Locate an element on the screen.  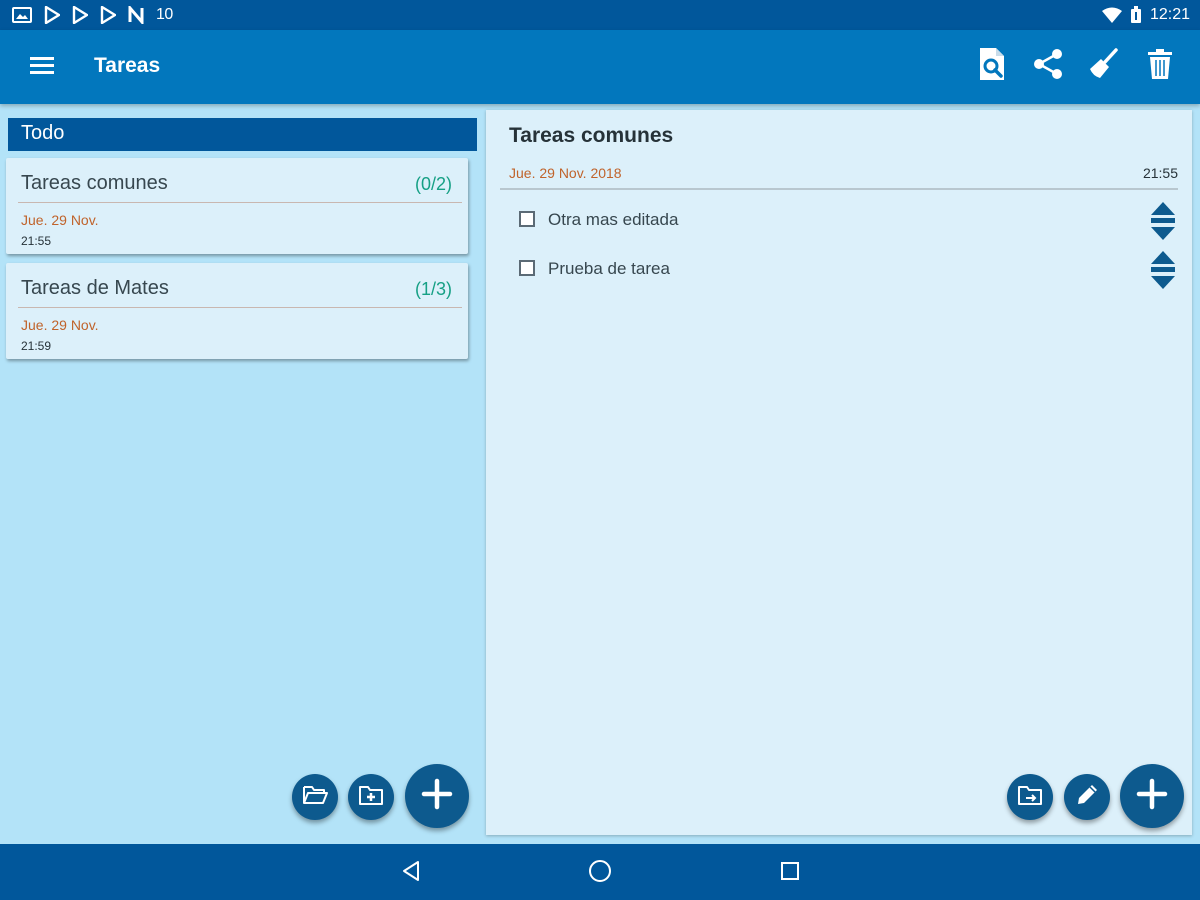
share-icon is located at coordinates (1048, 66).